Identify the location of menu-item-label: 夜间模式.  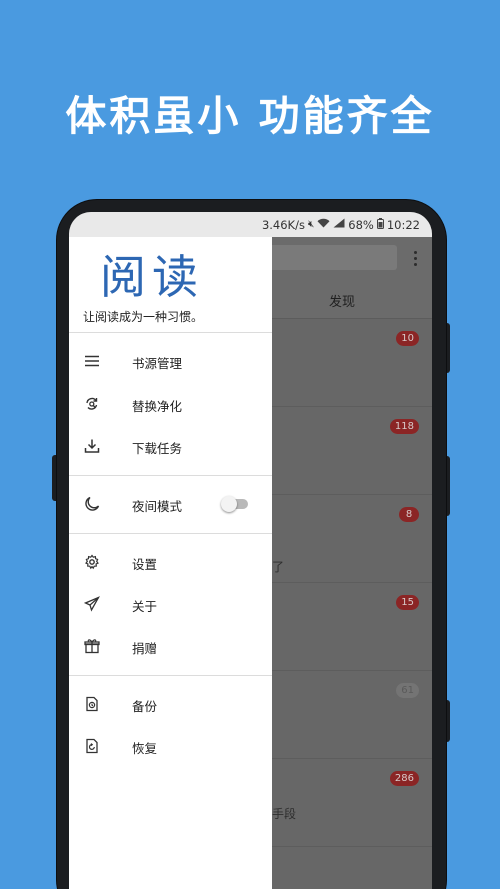
(157, 506).